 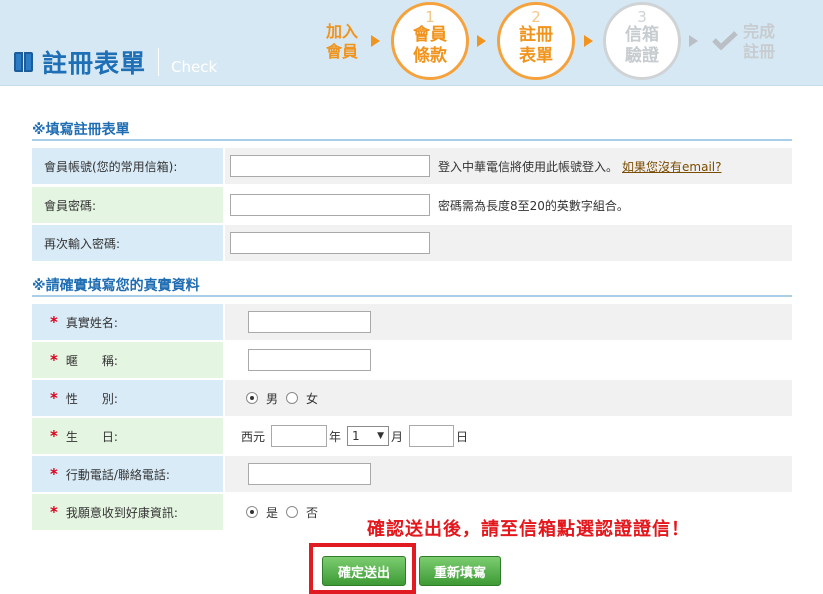 What do you see at coordinates (725, 40) in the screenshot?
I see `check-icon` at bounding box center [725, 40].